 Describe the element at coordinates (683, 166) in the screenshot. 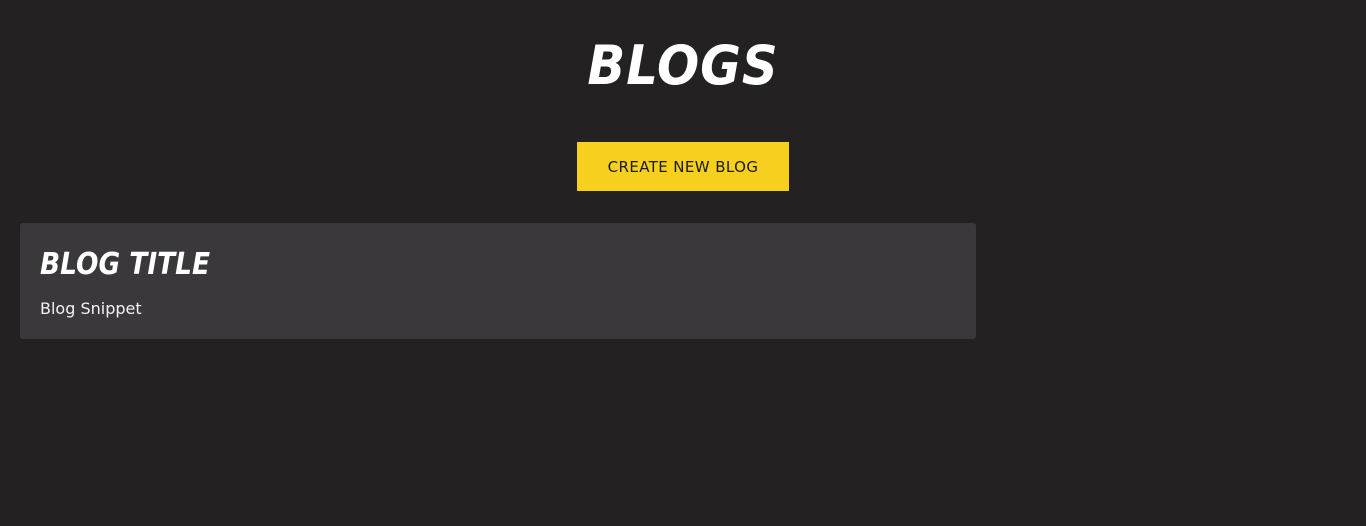

I see `create-new-blog-button: CREATE NEW BLOG` at that location.